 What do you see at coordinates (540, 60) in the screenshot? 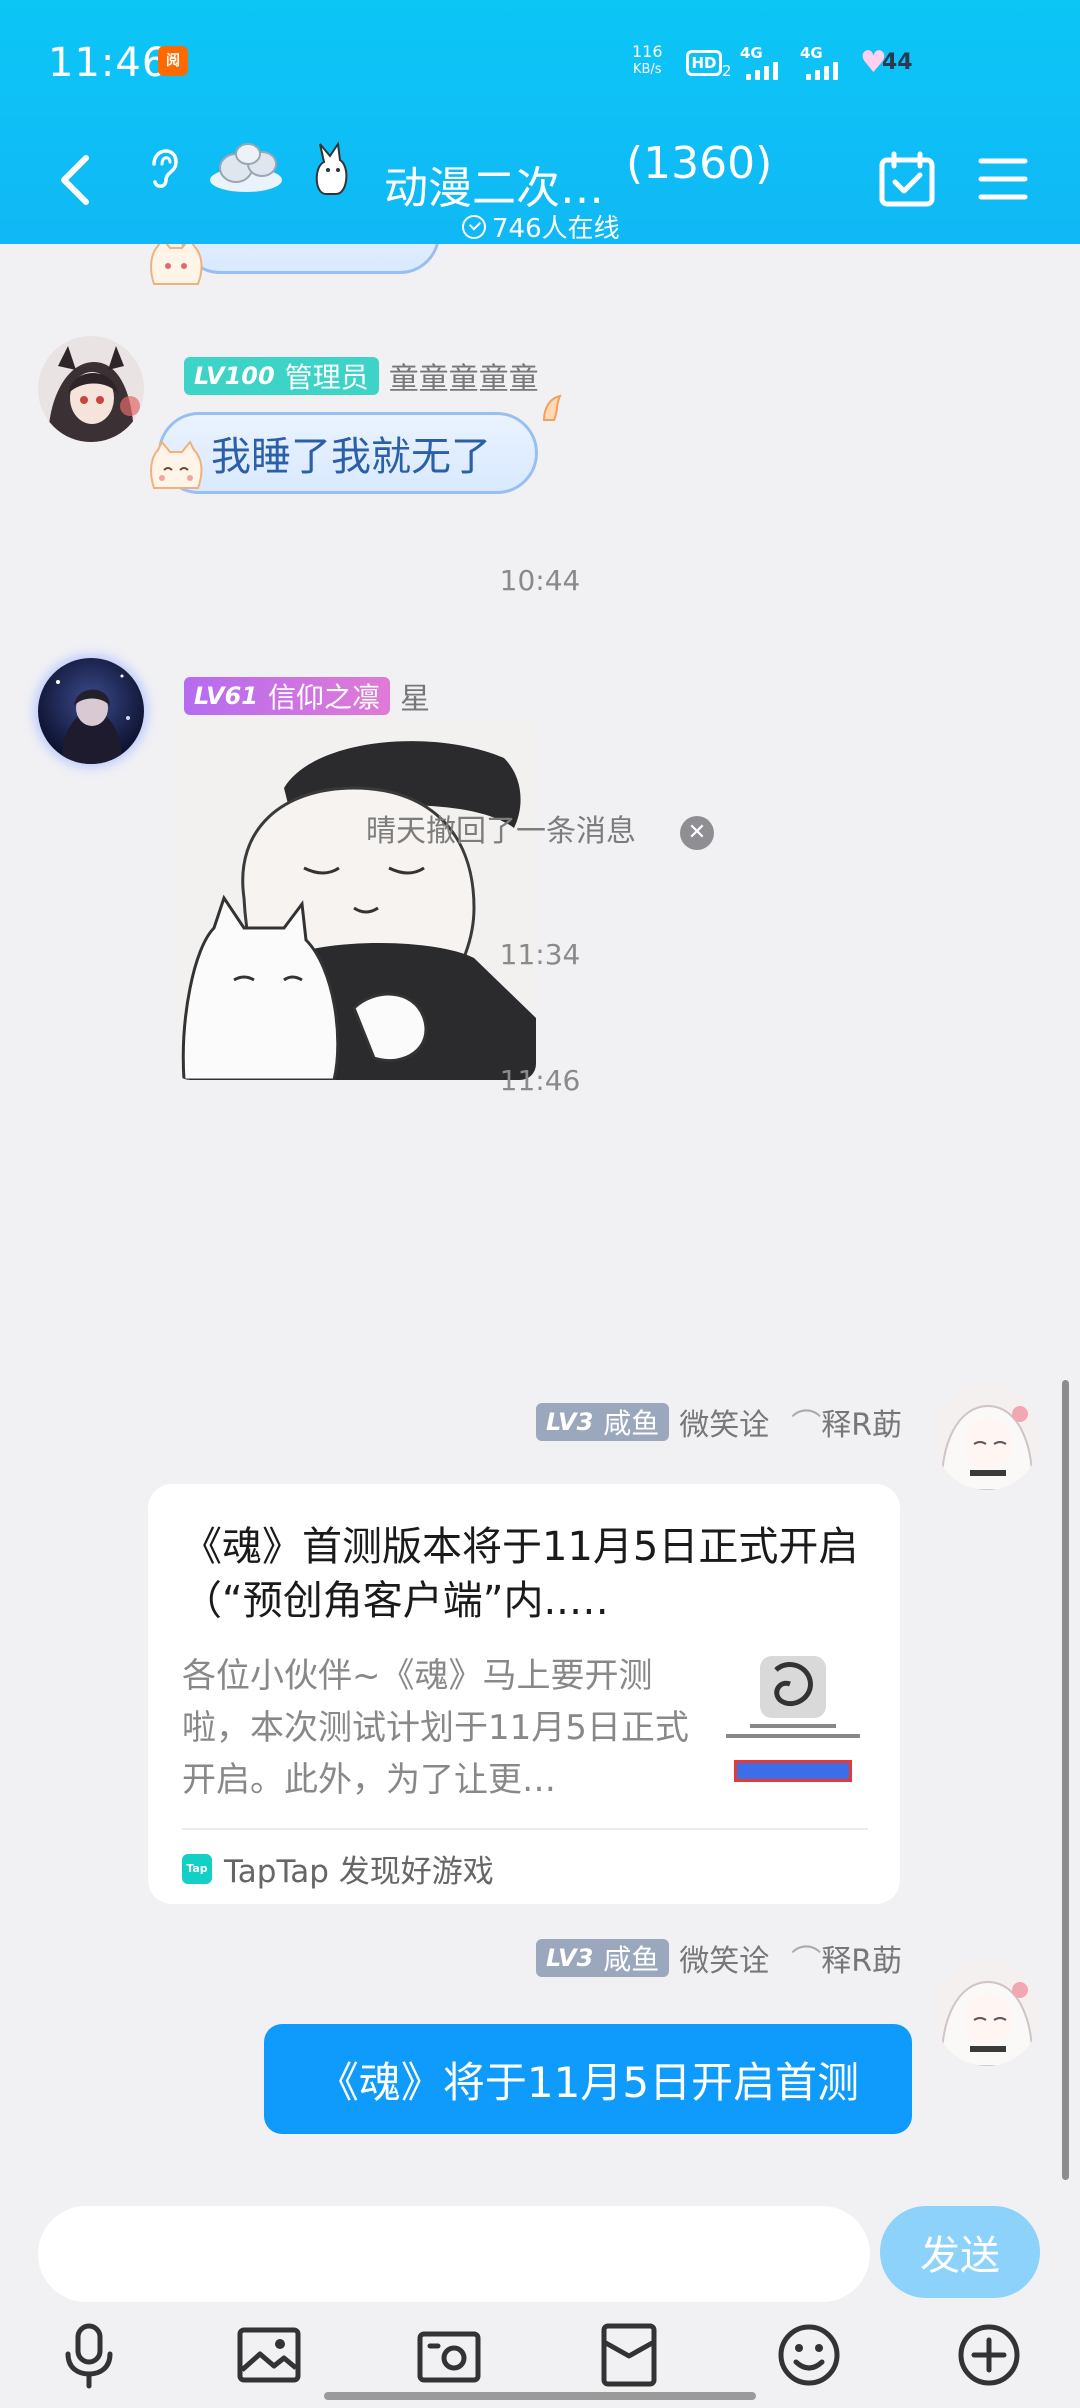
I see `status-bar: 11:46 阅 116 KB/s HD 2 4G 4G ♥ 44` at bounding box center [540, 60].